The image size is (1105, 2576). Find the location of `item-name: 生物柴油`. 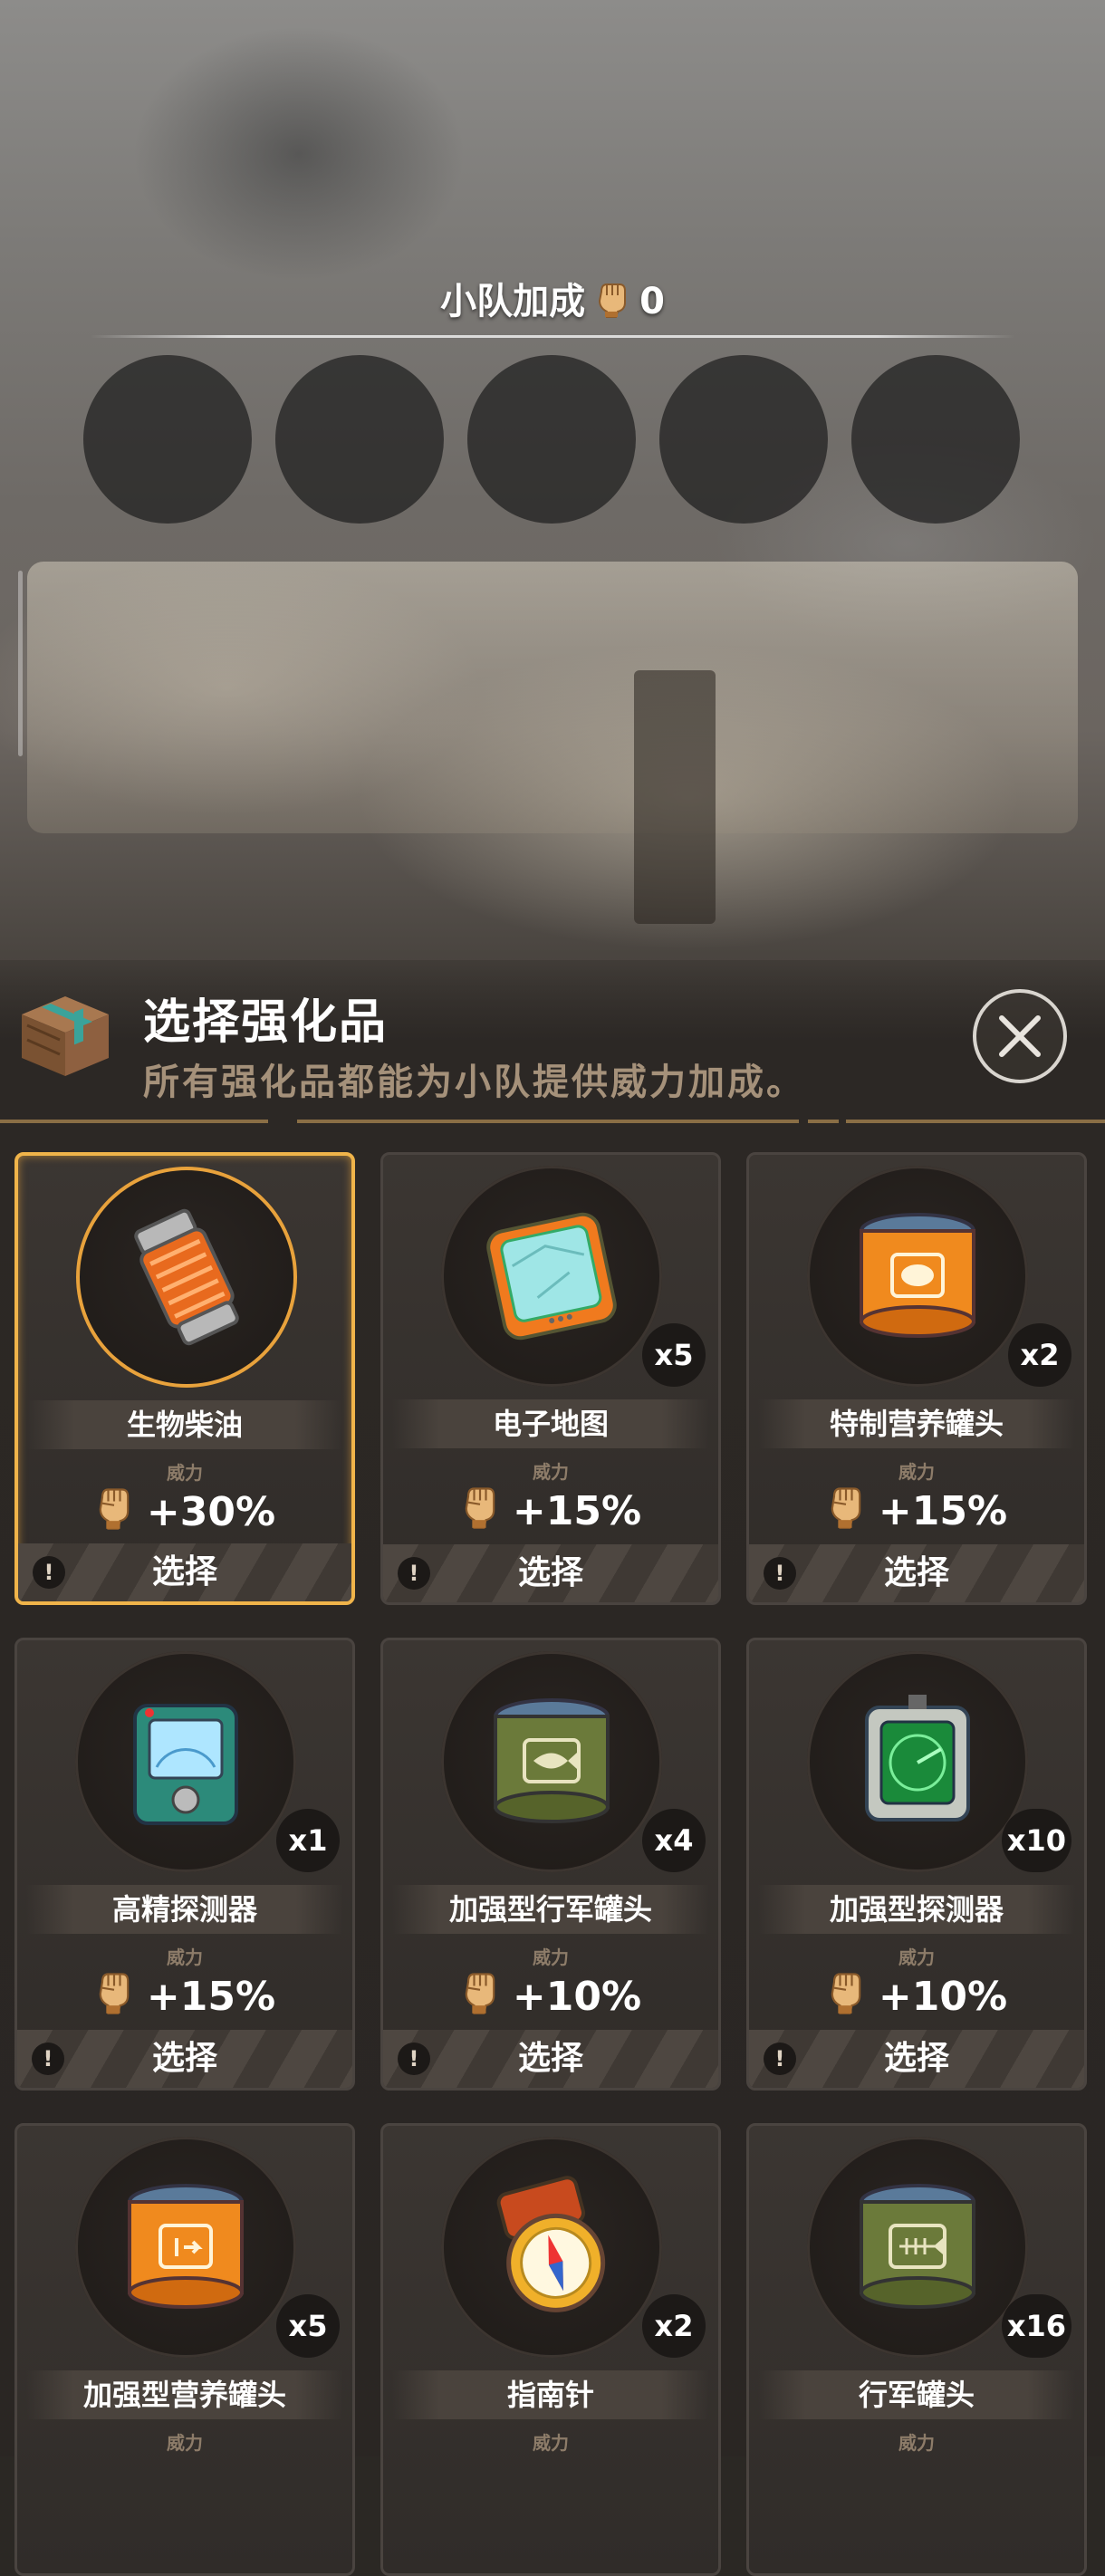

item-name: 生物柴油 is located at coordinates (184, 1424).